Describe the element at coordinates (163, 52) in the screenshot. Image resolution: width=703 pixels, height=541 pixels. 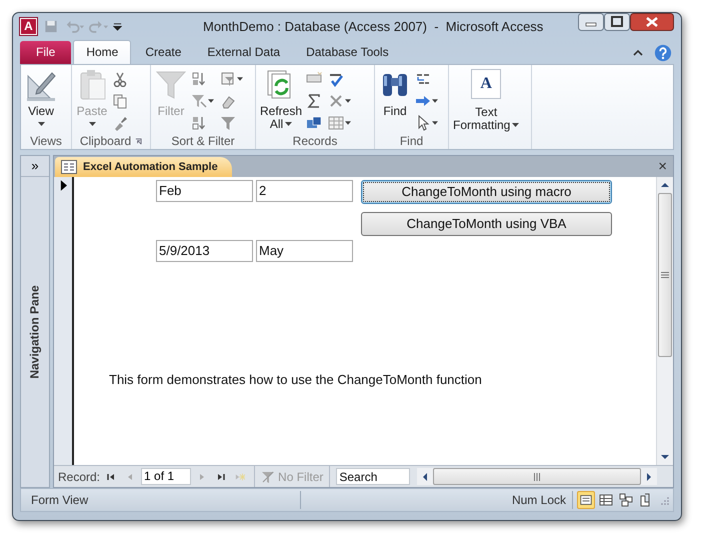
I see `ribbon-tab: Create` at that location.